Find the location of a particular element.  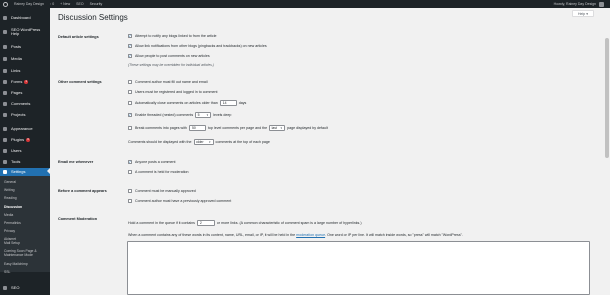

submenu-item-permalinks: Permalinks is located at coordinates (12, 223).